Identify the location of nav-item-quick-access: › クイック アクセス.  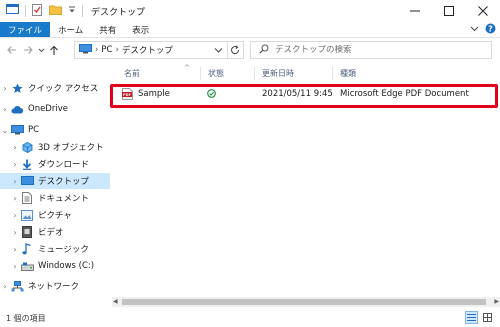
(55, 88).